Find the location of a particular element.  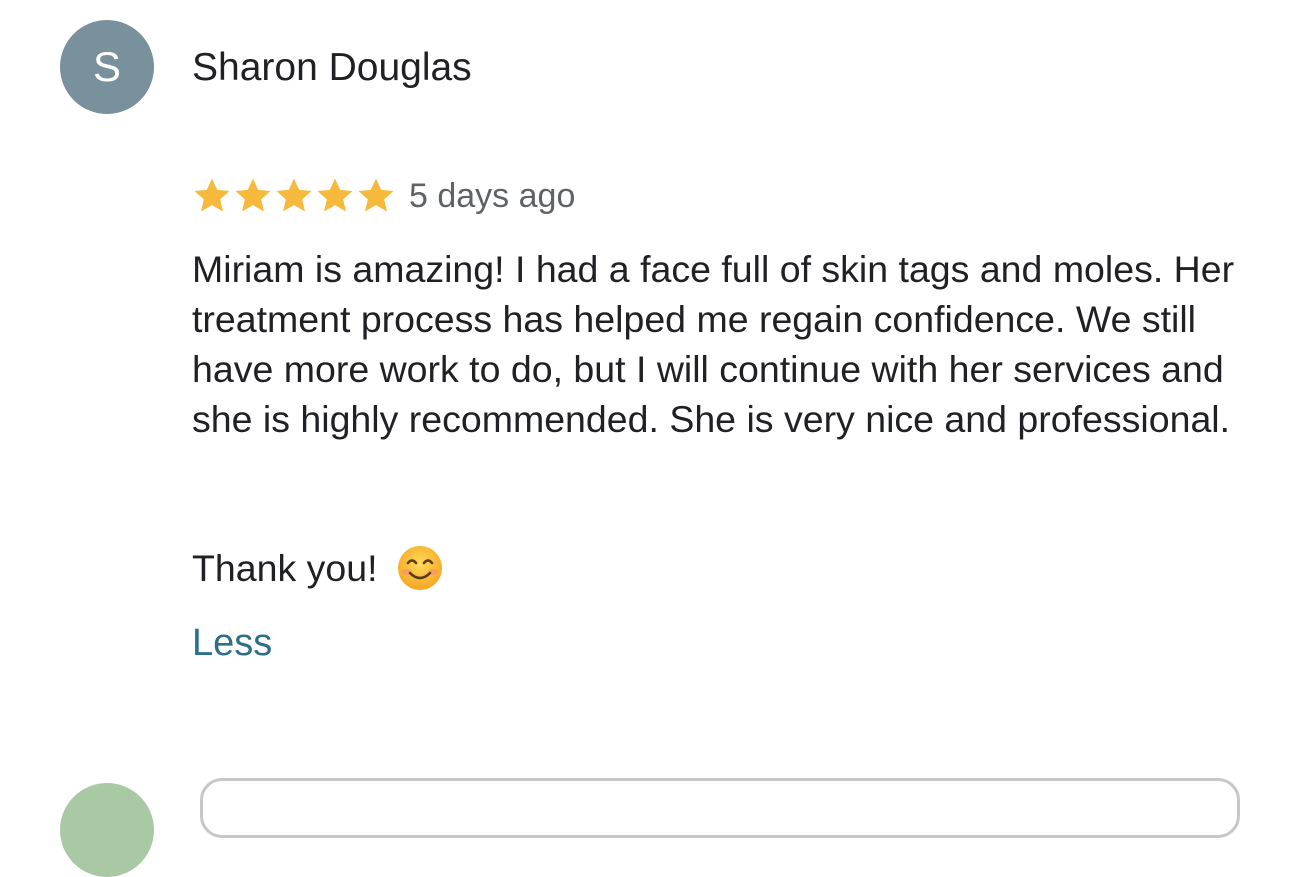

review-closing: Thank you! is located at coordinates (318, 568).